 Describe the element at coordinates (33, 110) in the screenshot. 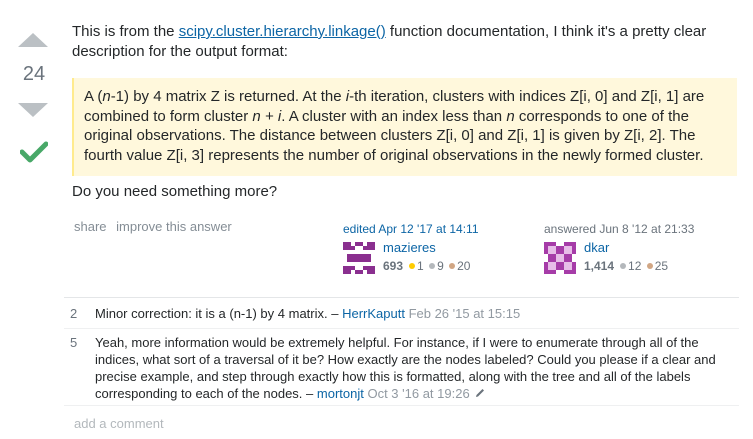

I see `downvote-arrow-icon` at that location.